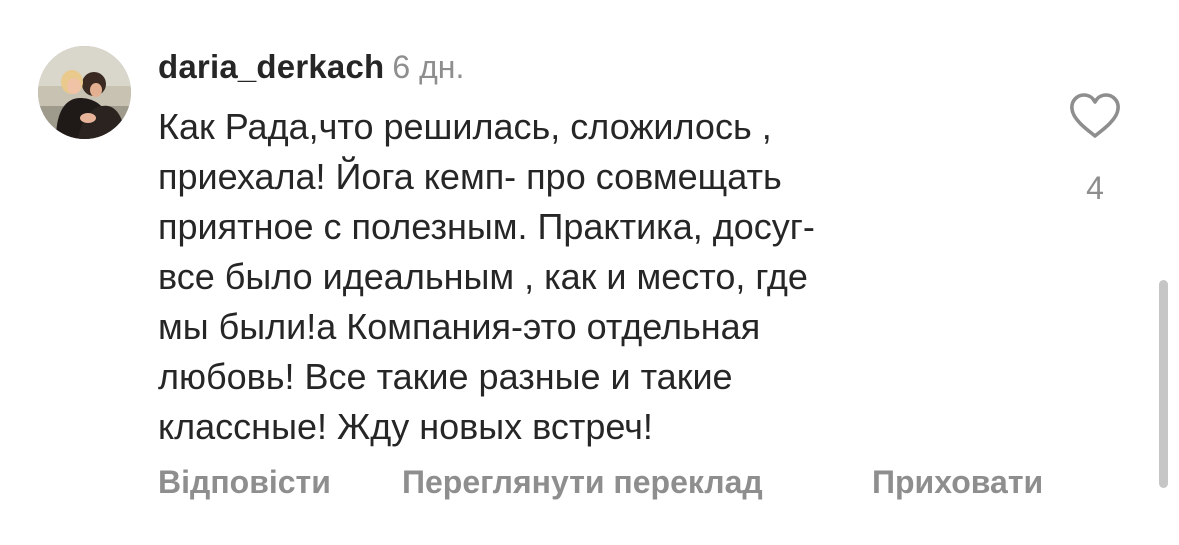  I want to click on comment-text-line: приехала! Йога кемп- про совмещать, so click(470, 176).